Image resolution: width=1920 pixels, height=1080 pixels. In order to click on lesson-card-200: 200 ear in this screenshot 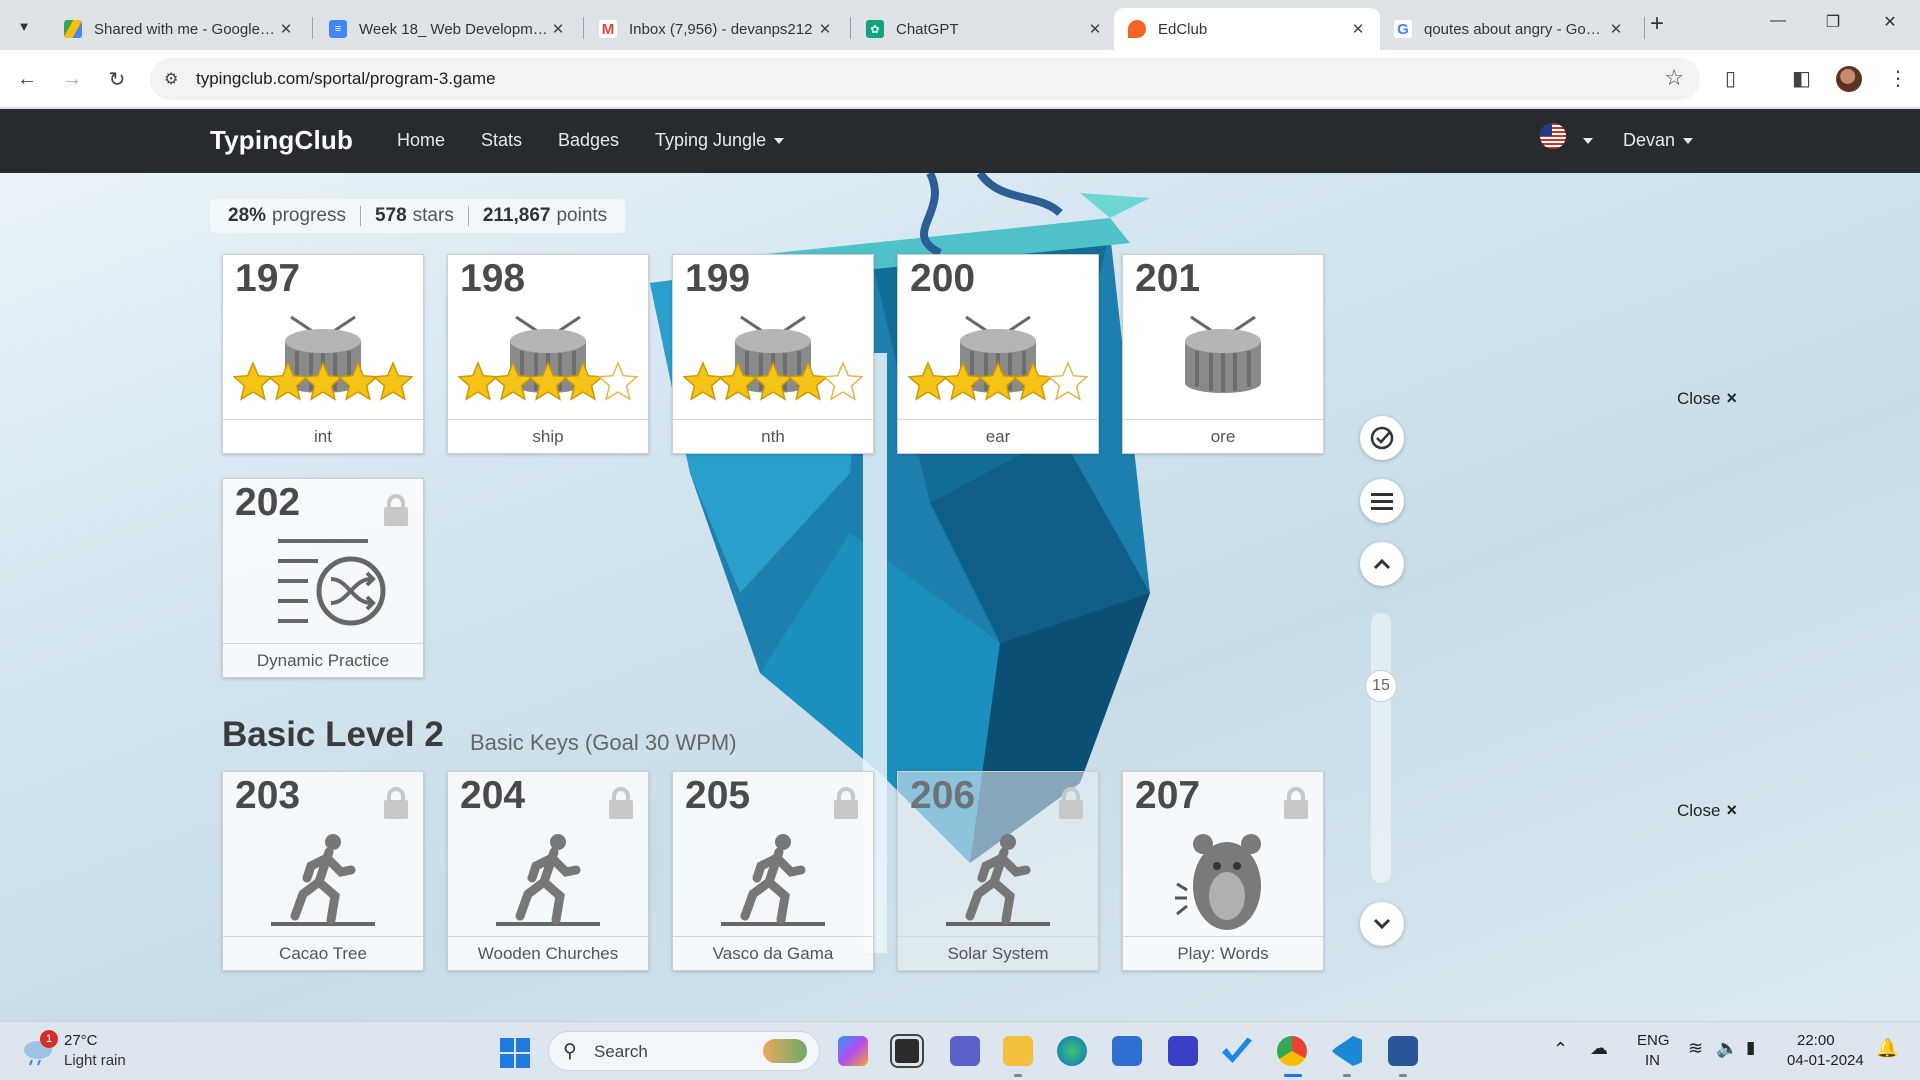, I will do `click(998, 354)`.